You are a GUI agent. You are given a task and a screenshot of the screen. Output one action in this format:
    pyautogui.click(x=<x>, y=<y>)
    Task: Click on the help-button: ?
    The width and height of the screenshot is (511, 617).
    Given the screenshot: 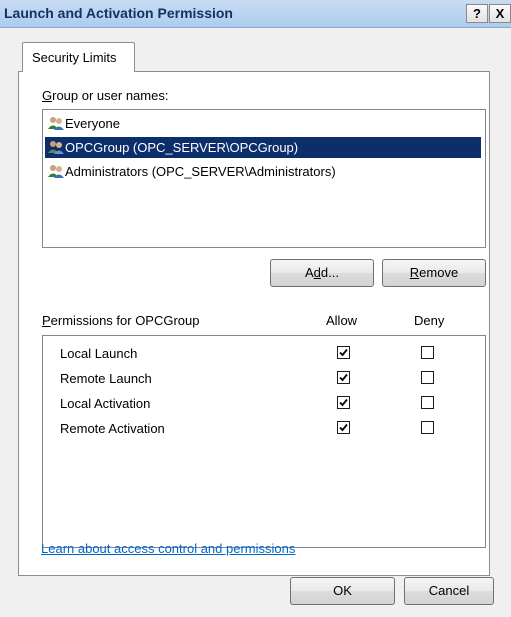 What is the action you would take?
    pyautogui.click(x=477, y=13)
    